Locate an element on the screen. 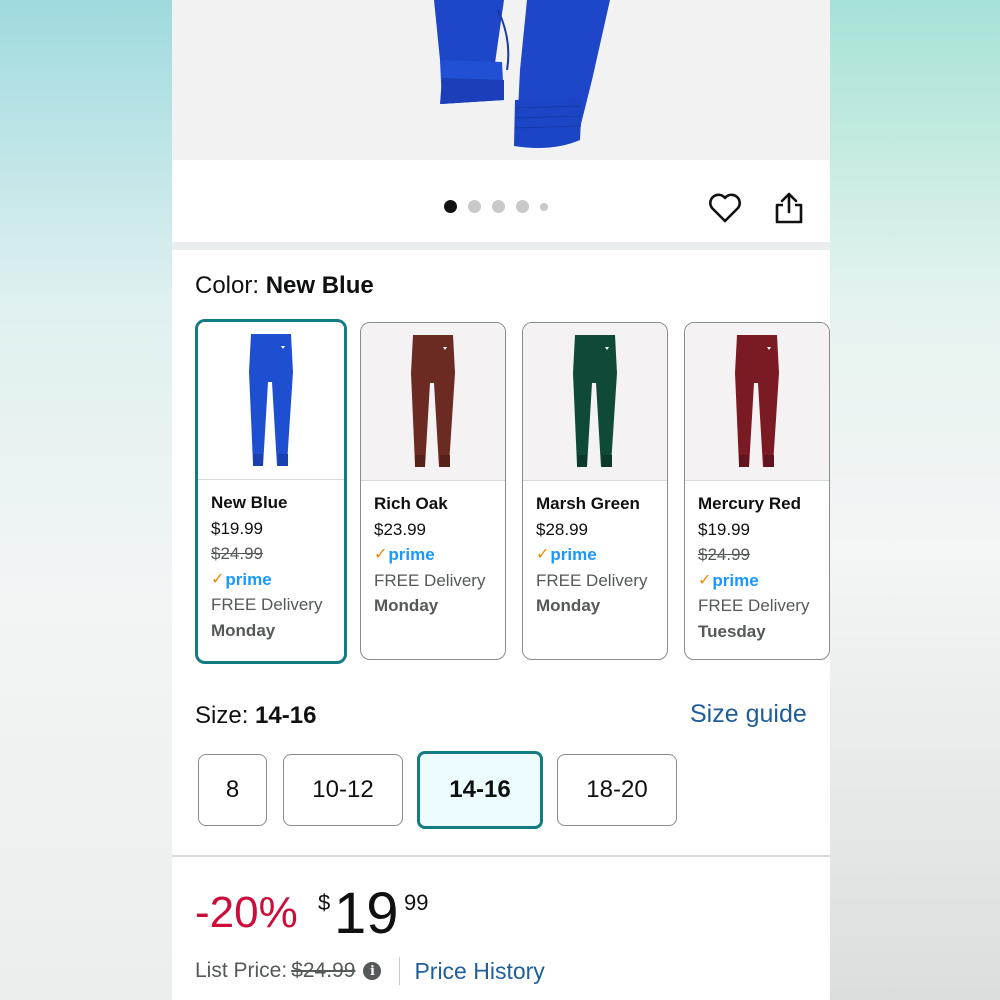  size-option-8: 8 is located at coordinates (232, 790).